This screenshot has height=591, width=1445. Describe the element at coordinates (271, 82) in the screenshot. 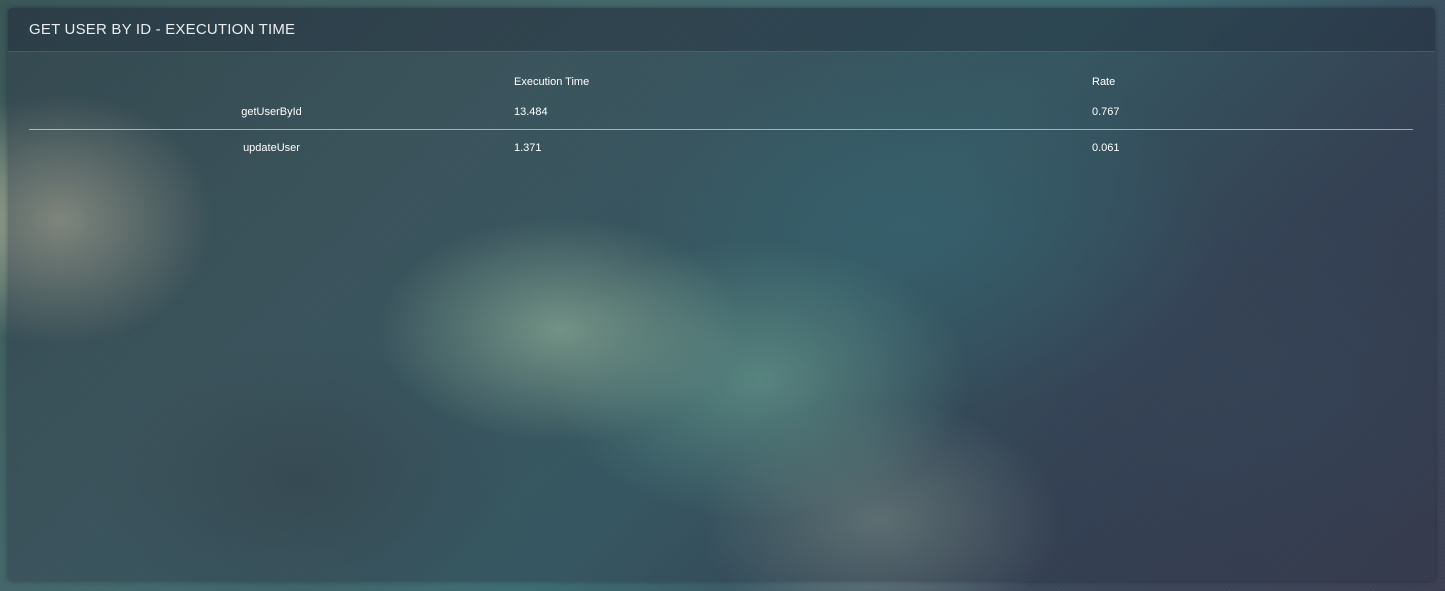

I see `column-header-name` at that location.